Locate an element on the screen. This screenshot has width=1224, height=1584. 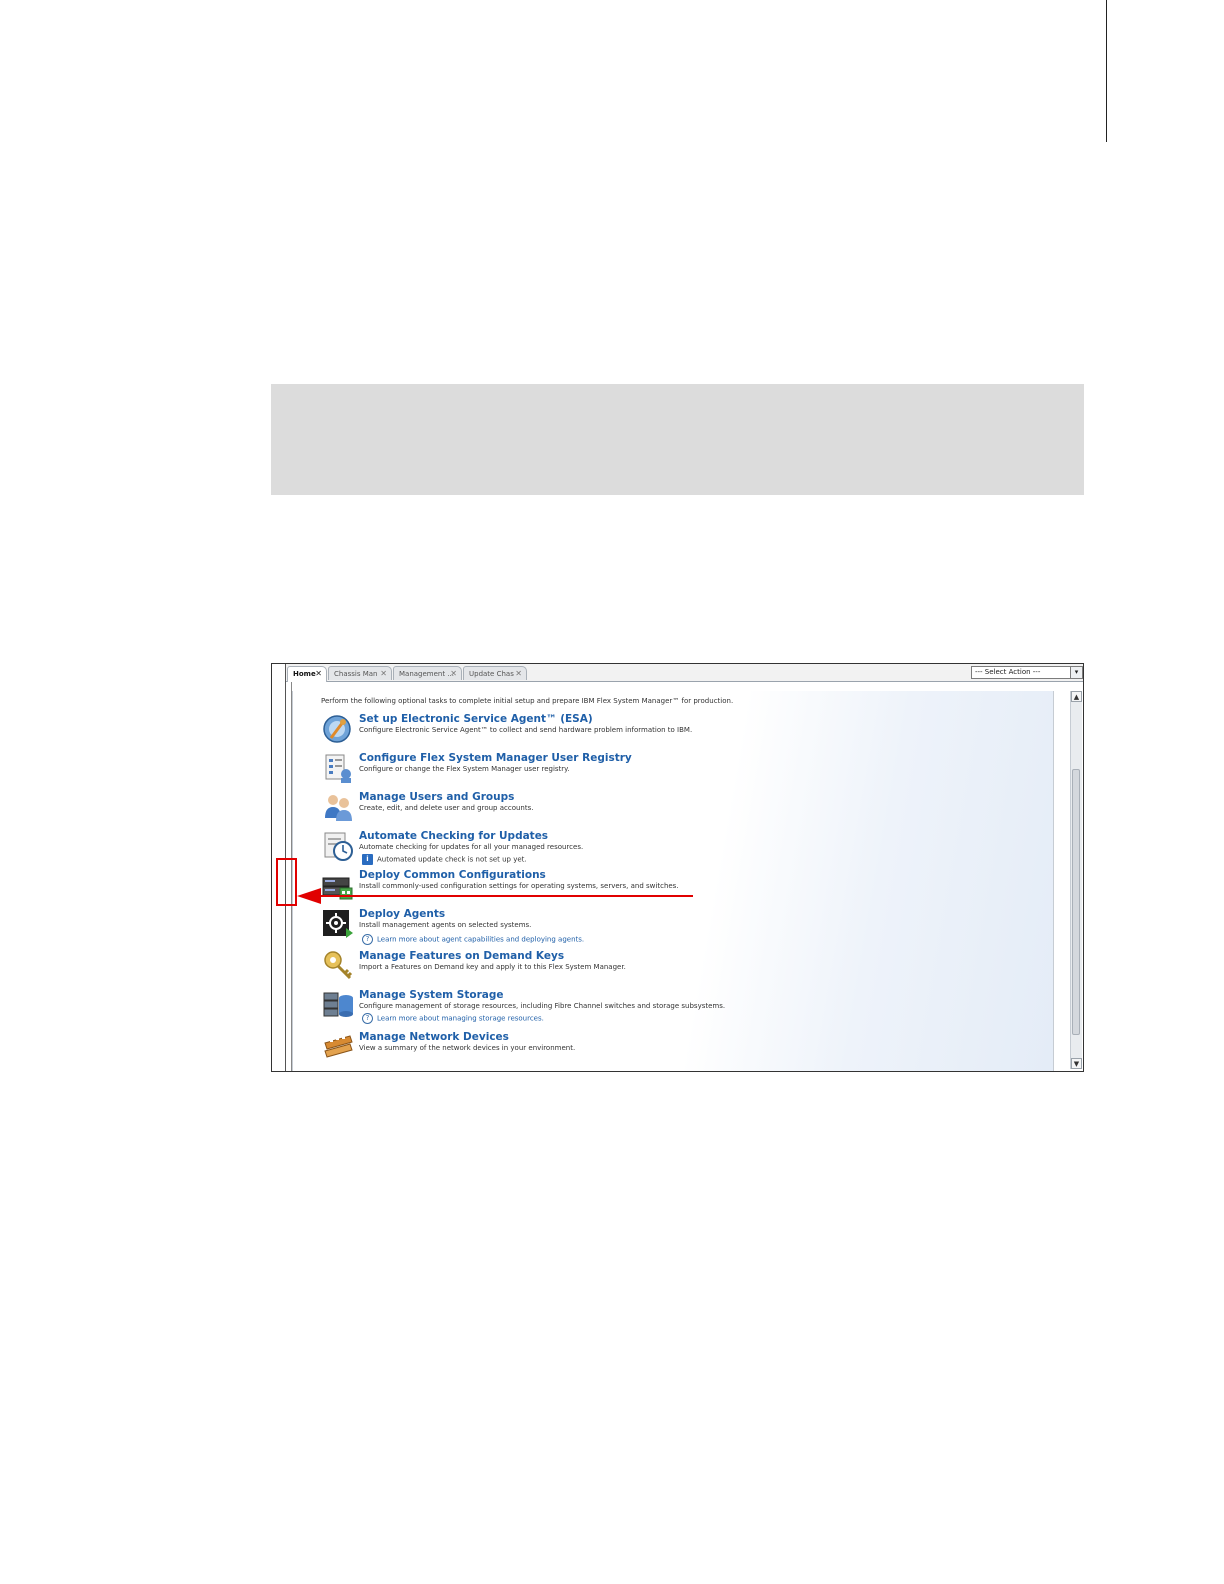
task-title-link: Manage Users and Groups is located at coordinates (436, 797).